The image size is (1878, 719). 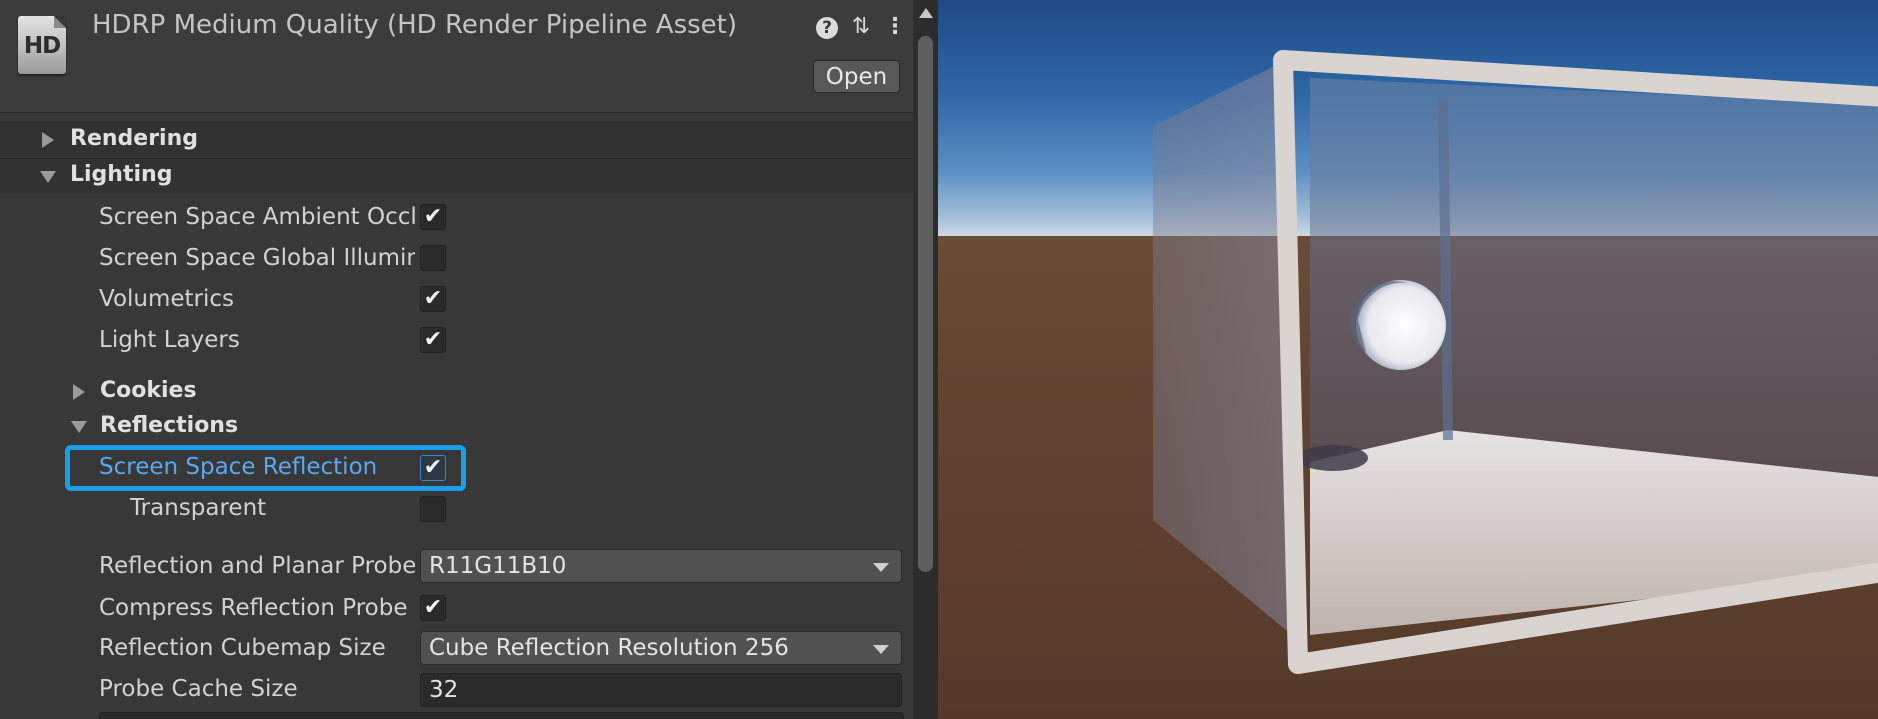 I want to click on sphere-shadow, so click(x=1333, y=458).